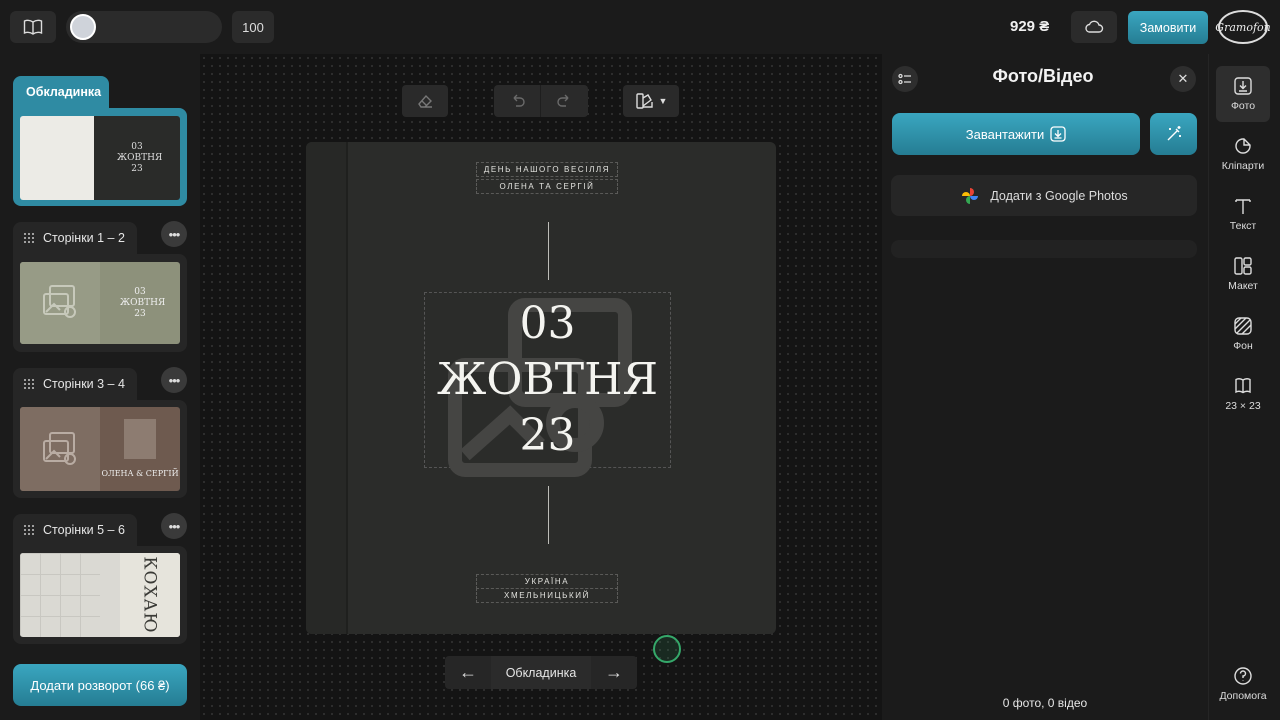 This screenshot has width=1280, height=720. What do you see at coordinates (57, 158) in the screenshot?
I see `cover-back-page` at bounding box center [57, 158].